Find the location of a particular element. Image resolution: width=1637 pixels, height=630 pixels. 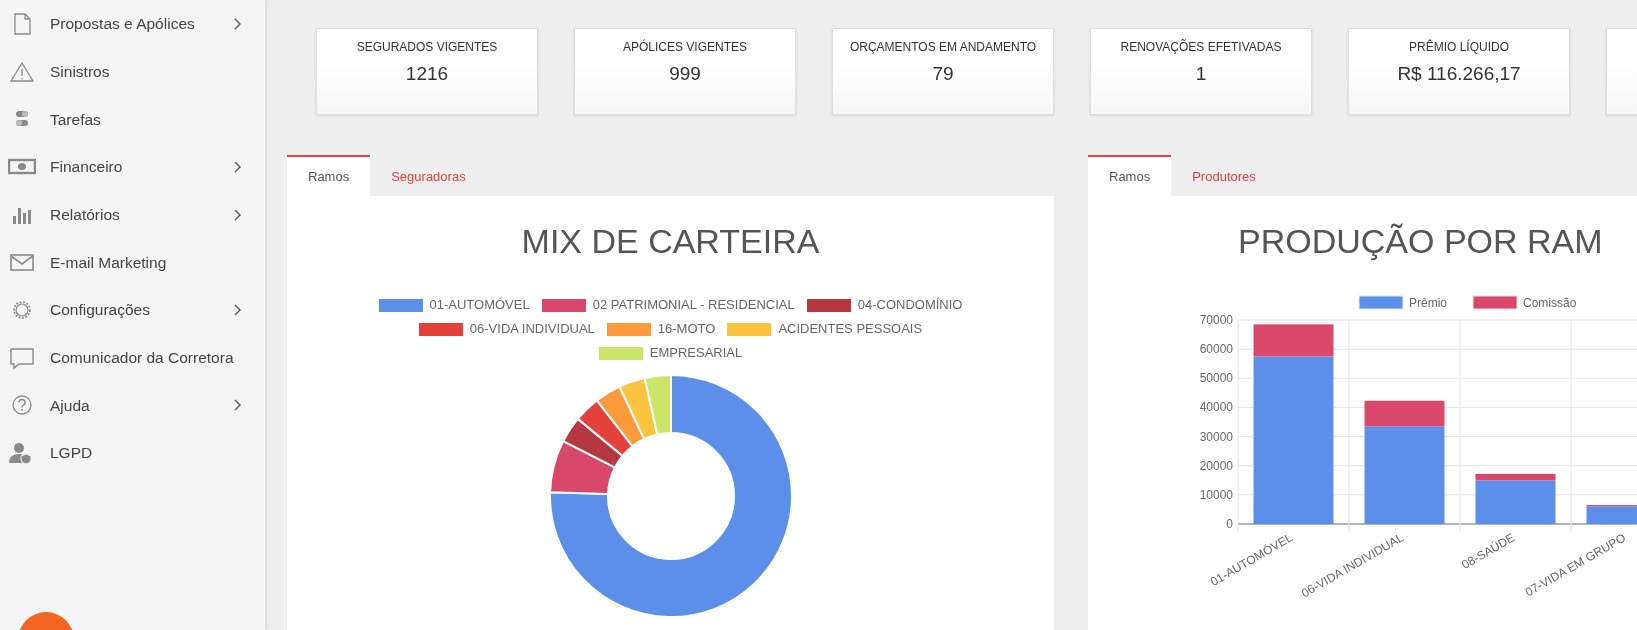

axis-tick-label: 30000 is located at coordinates (1216, 436).